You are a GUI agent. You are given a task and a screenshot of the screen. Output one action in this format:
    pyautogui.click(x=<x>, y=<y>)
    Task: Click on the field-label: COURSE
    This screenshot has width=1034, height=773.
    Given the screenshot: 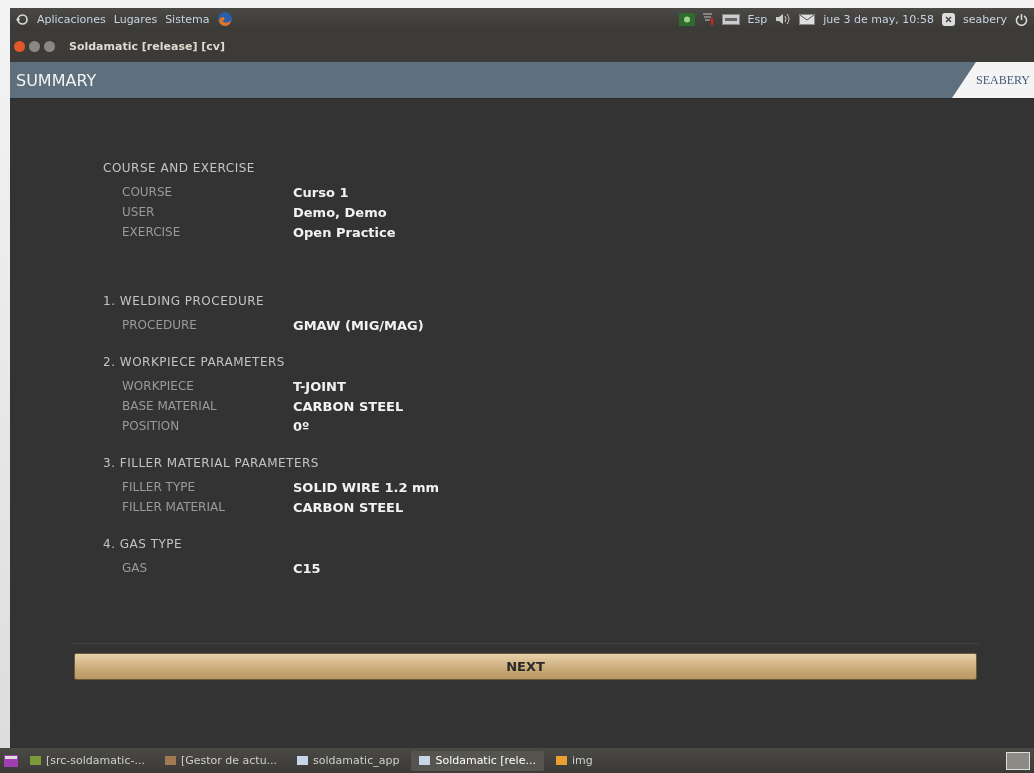 What is the action you would take?
    pyautogui.click(x=148, y=192)
    